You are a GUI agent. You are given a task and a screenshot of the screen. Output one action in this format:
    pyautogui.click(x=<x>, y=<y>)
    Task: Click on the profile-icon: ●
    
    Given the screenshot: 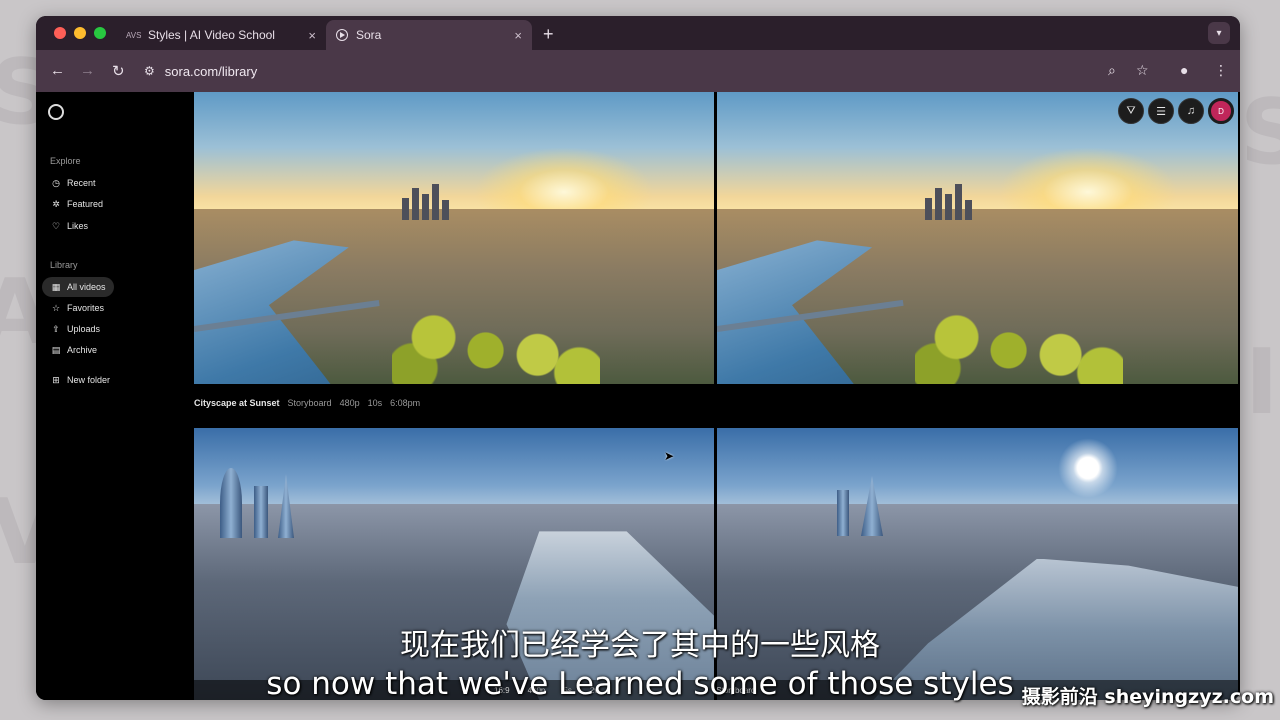 What is the action you would take?
    pyautogui.click(x=1184, y=70)
    